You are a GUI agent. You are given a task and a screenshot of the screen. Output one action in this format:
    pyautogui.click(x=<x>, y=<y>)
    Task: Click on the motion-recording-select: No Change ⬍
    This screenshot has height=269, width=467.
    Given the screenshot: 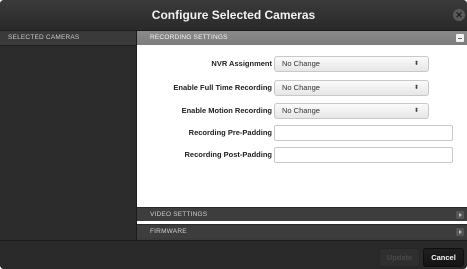 What is the action you would take?
    pyautogui.click(x=351, y=111)
    